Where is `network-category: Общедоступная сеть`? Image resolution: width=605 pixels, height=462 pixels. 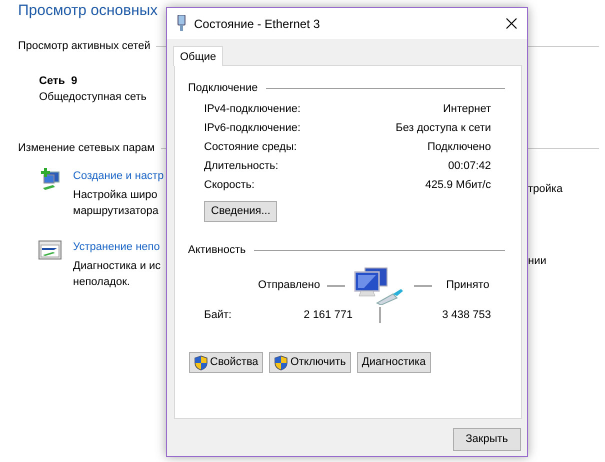 network-category: Общедоступная сеть is located at coordinates (93, 97).